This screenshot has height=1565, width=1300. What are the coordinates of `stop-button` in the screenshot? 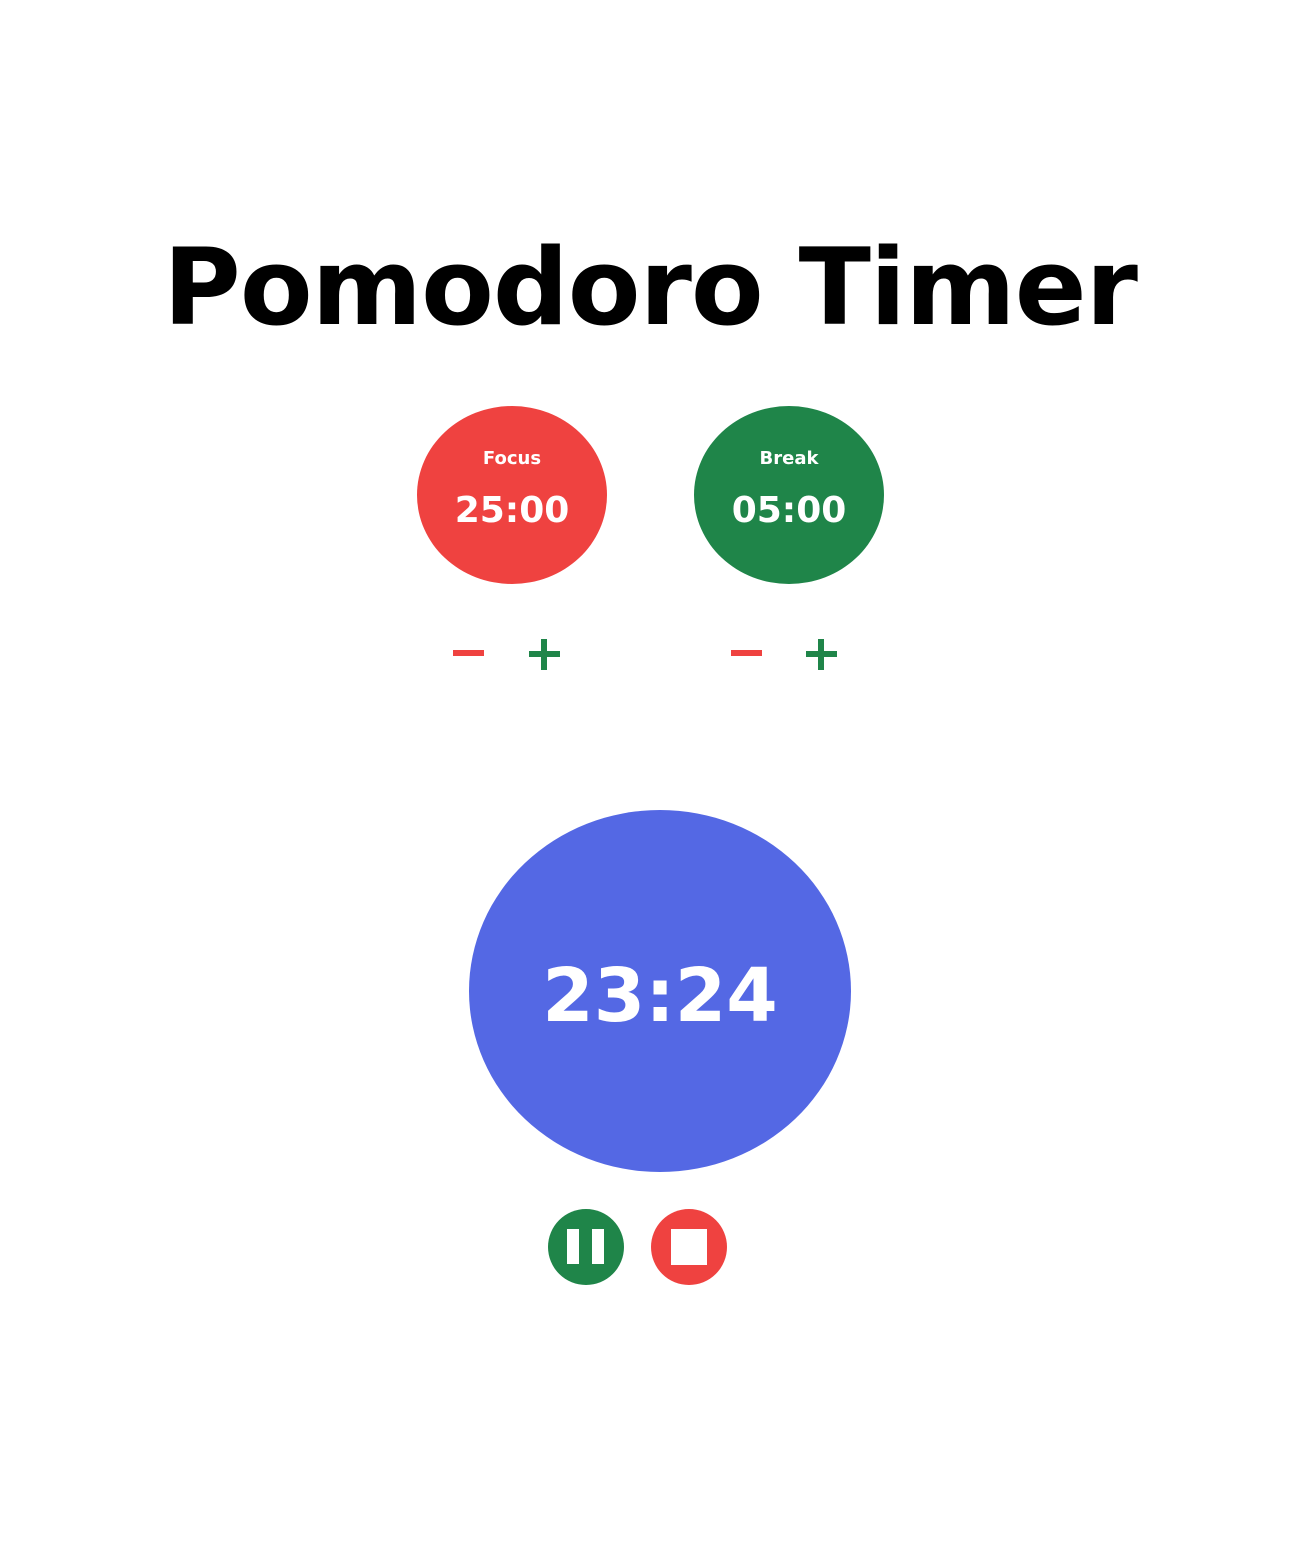 It's located at (689, 1247).